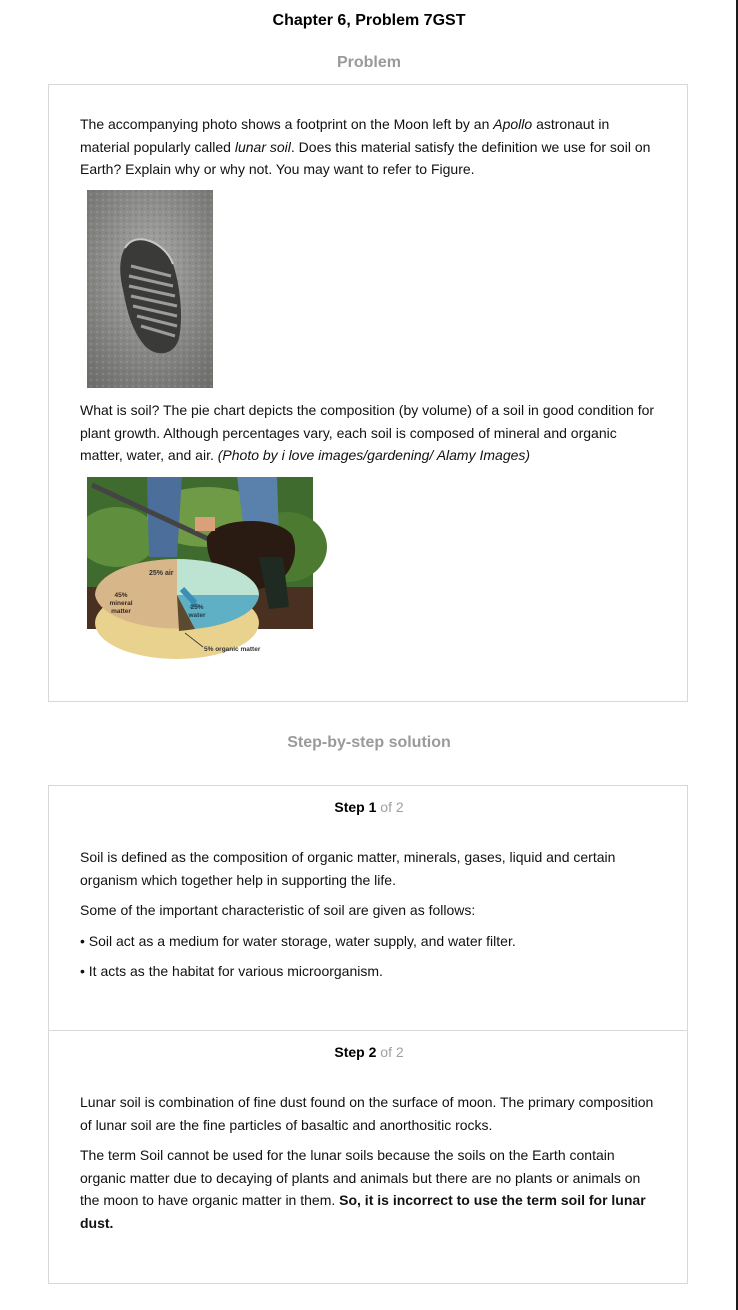  I want to click on pie-label-air: 25% air, so click(161, 573).